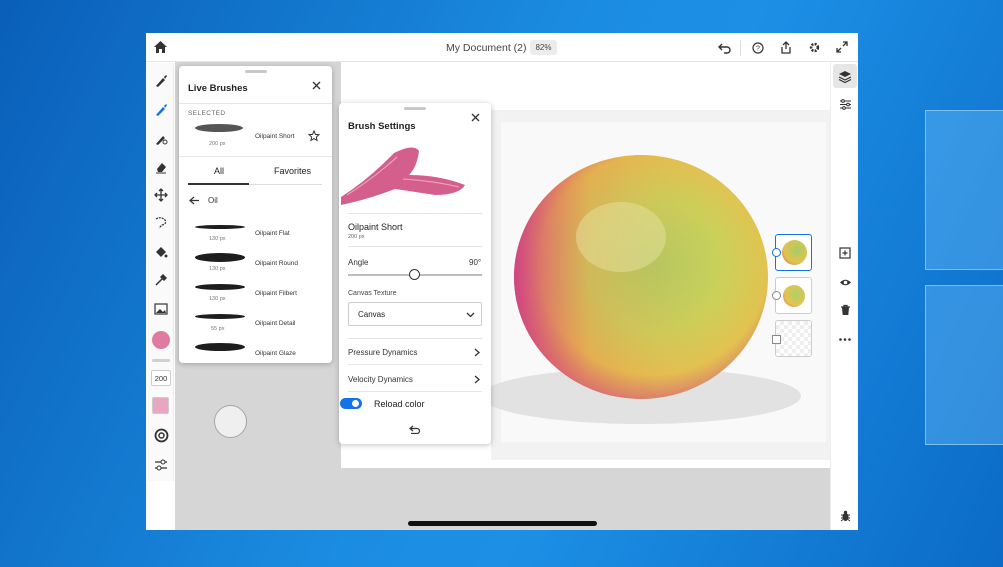 This screenshot has height=567, width=1003. What do you see at coordinates (292, 171) in the screenshot?
I see `tab-favorites: Favorites` at bounding box center [292, 171].